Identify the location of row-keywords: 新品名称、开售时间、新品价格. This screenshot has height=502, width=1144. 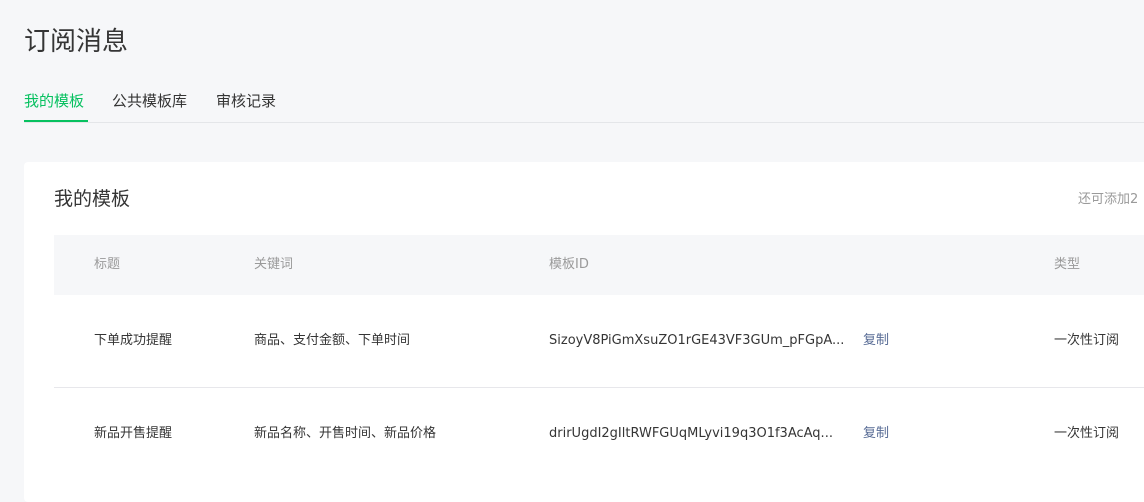
(345, 433).